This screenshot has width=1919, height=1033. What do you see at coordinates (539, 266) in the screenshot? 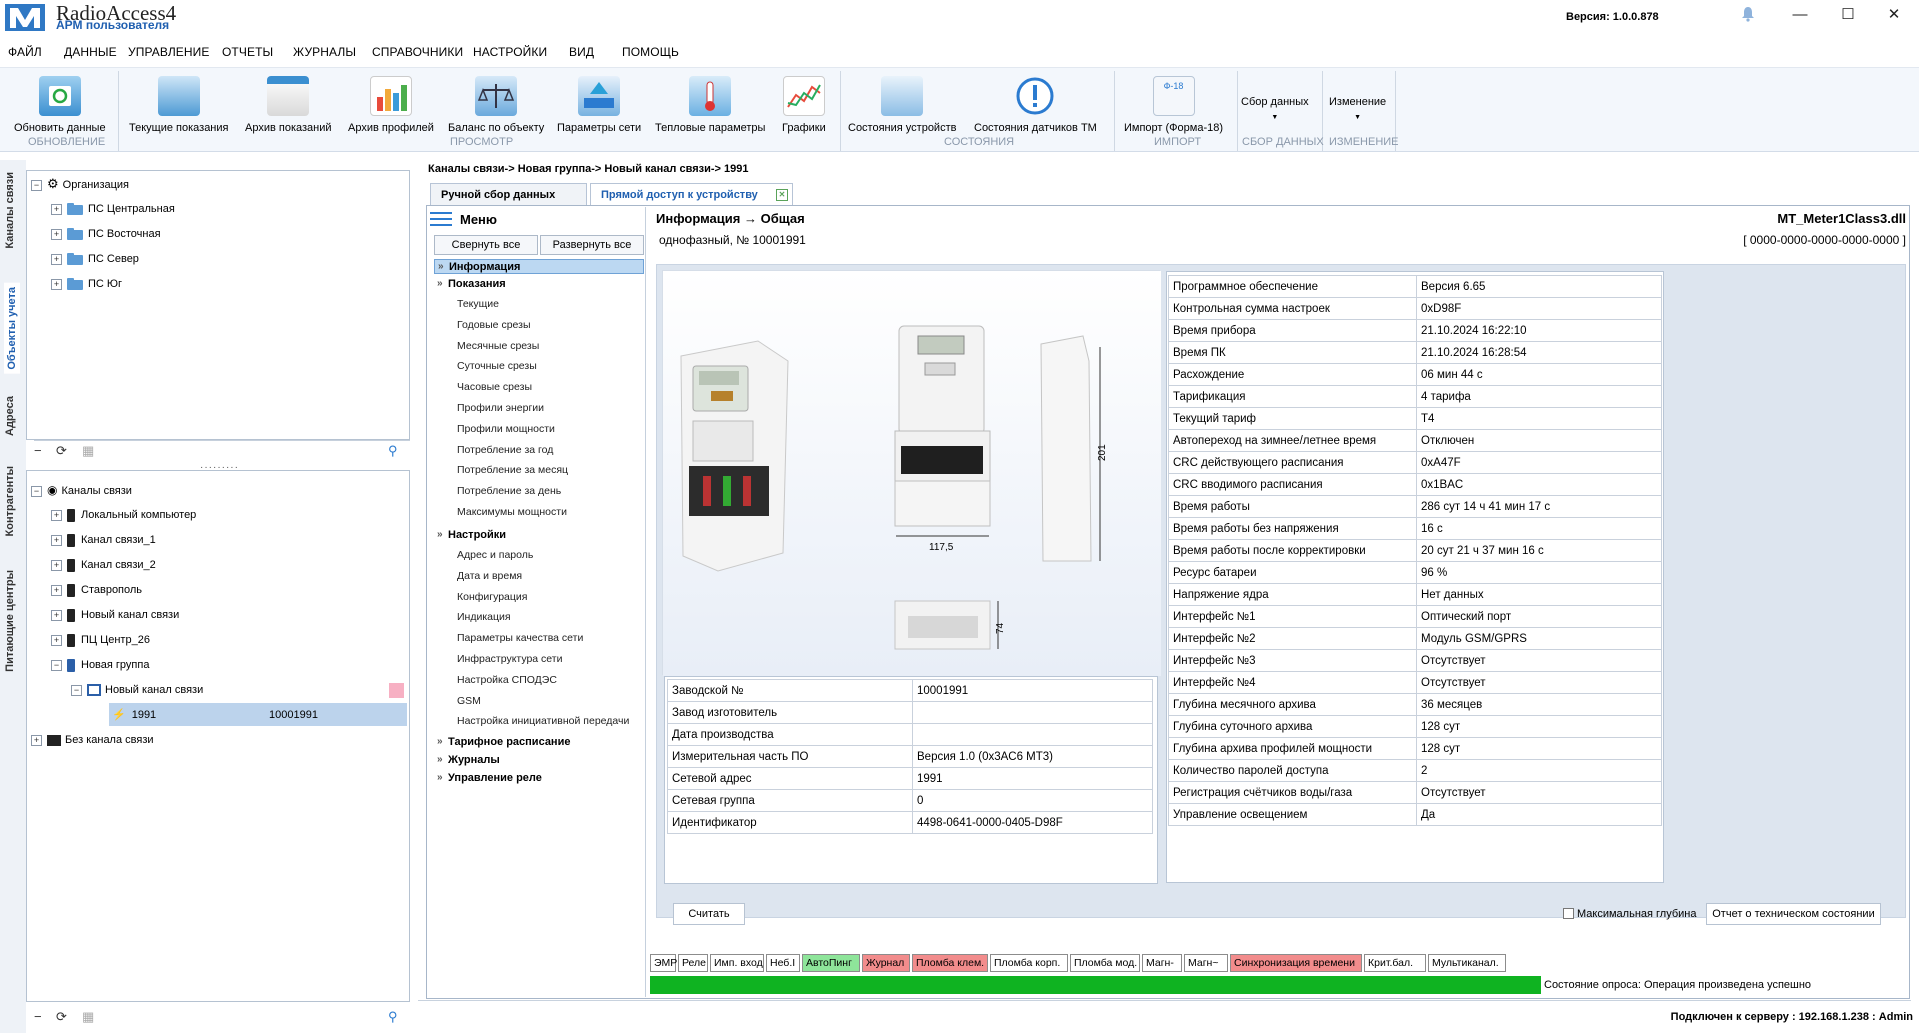
I see `menu-section-info: Информация` at bounding box center [539, 266].